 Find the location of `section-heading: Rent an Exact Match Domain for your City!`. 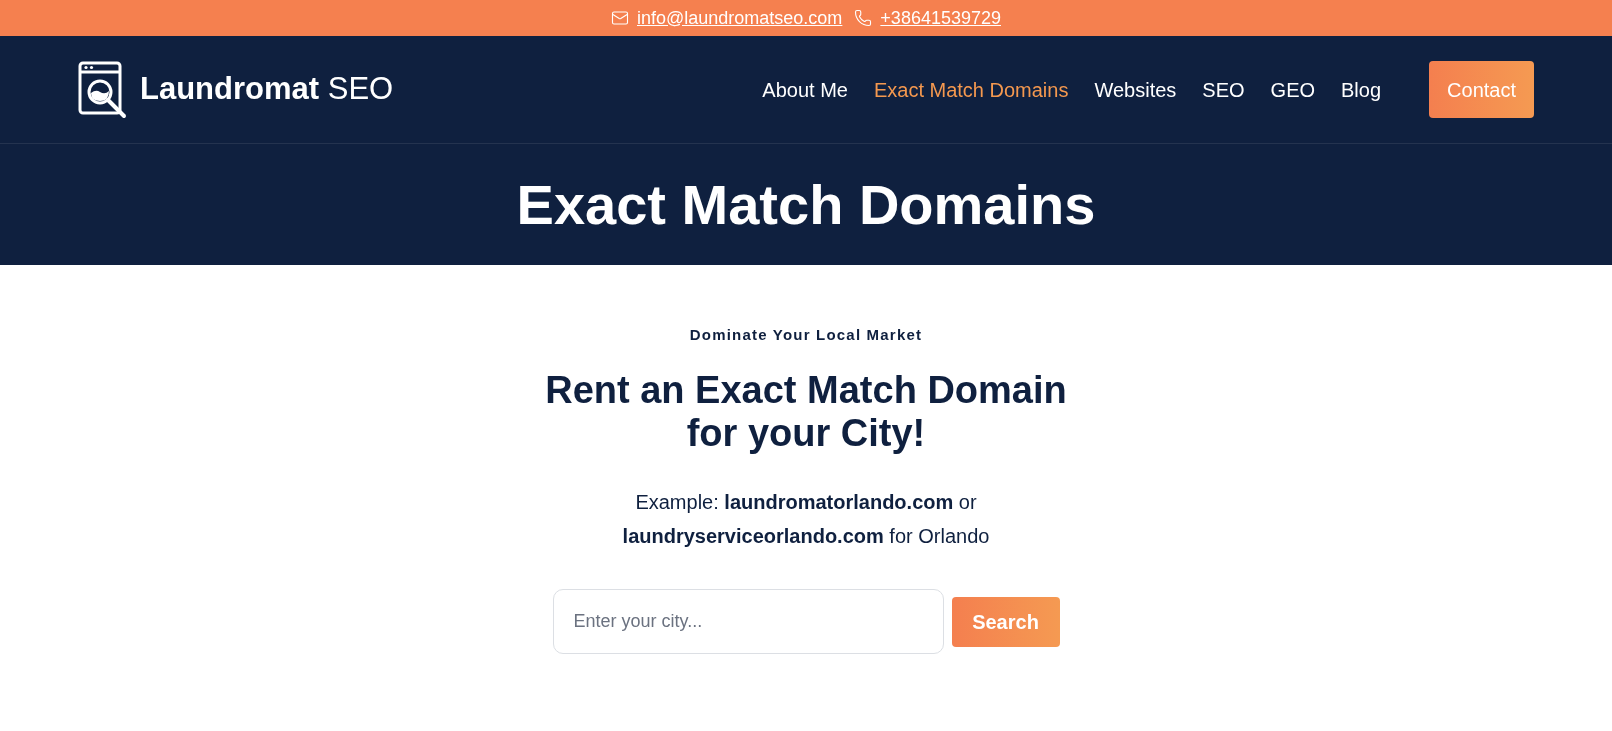

section-heading: Rent an Exact Match Domain for your City! is located at coordinates (806, 412).